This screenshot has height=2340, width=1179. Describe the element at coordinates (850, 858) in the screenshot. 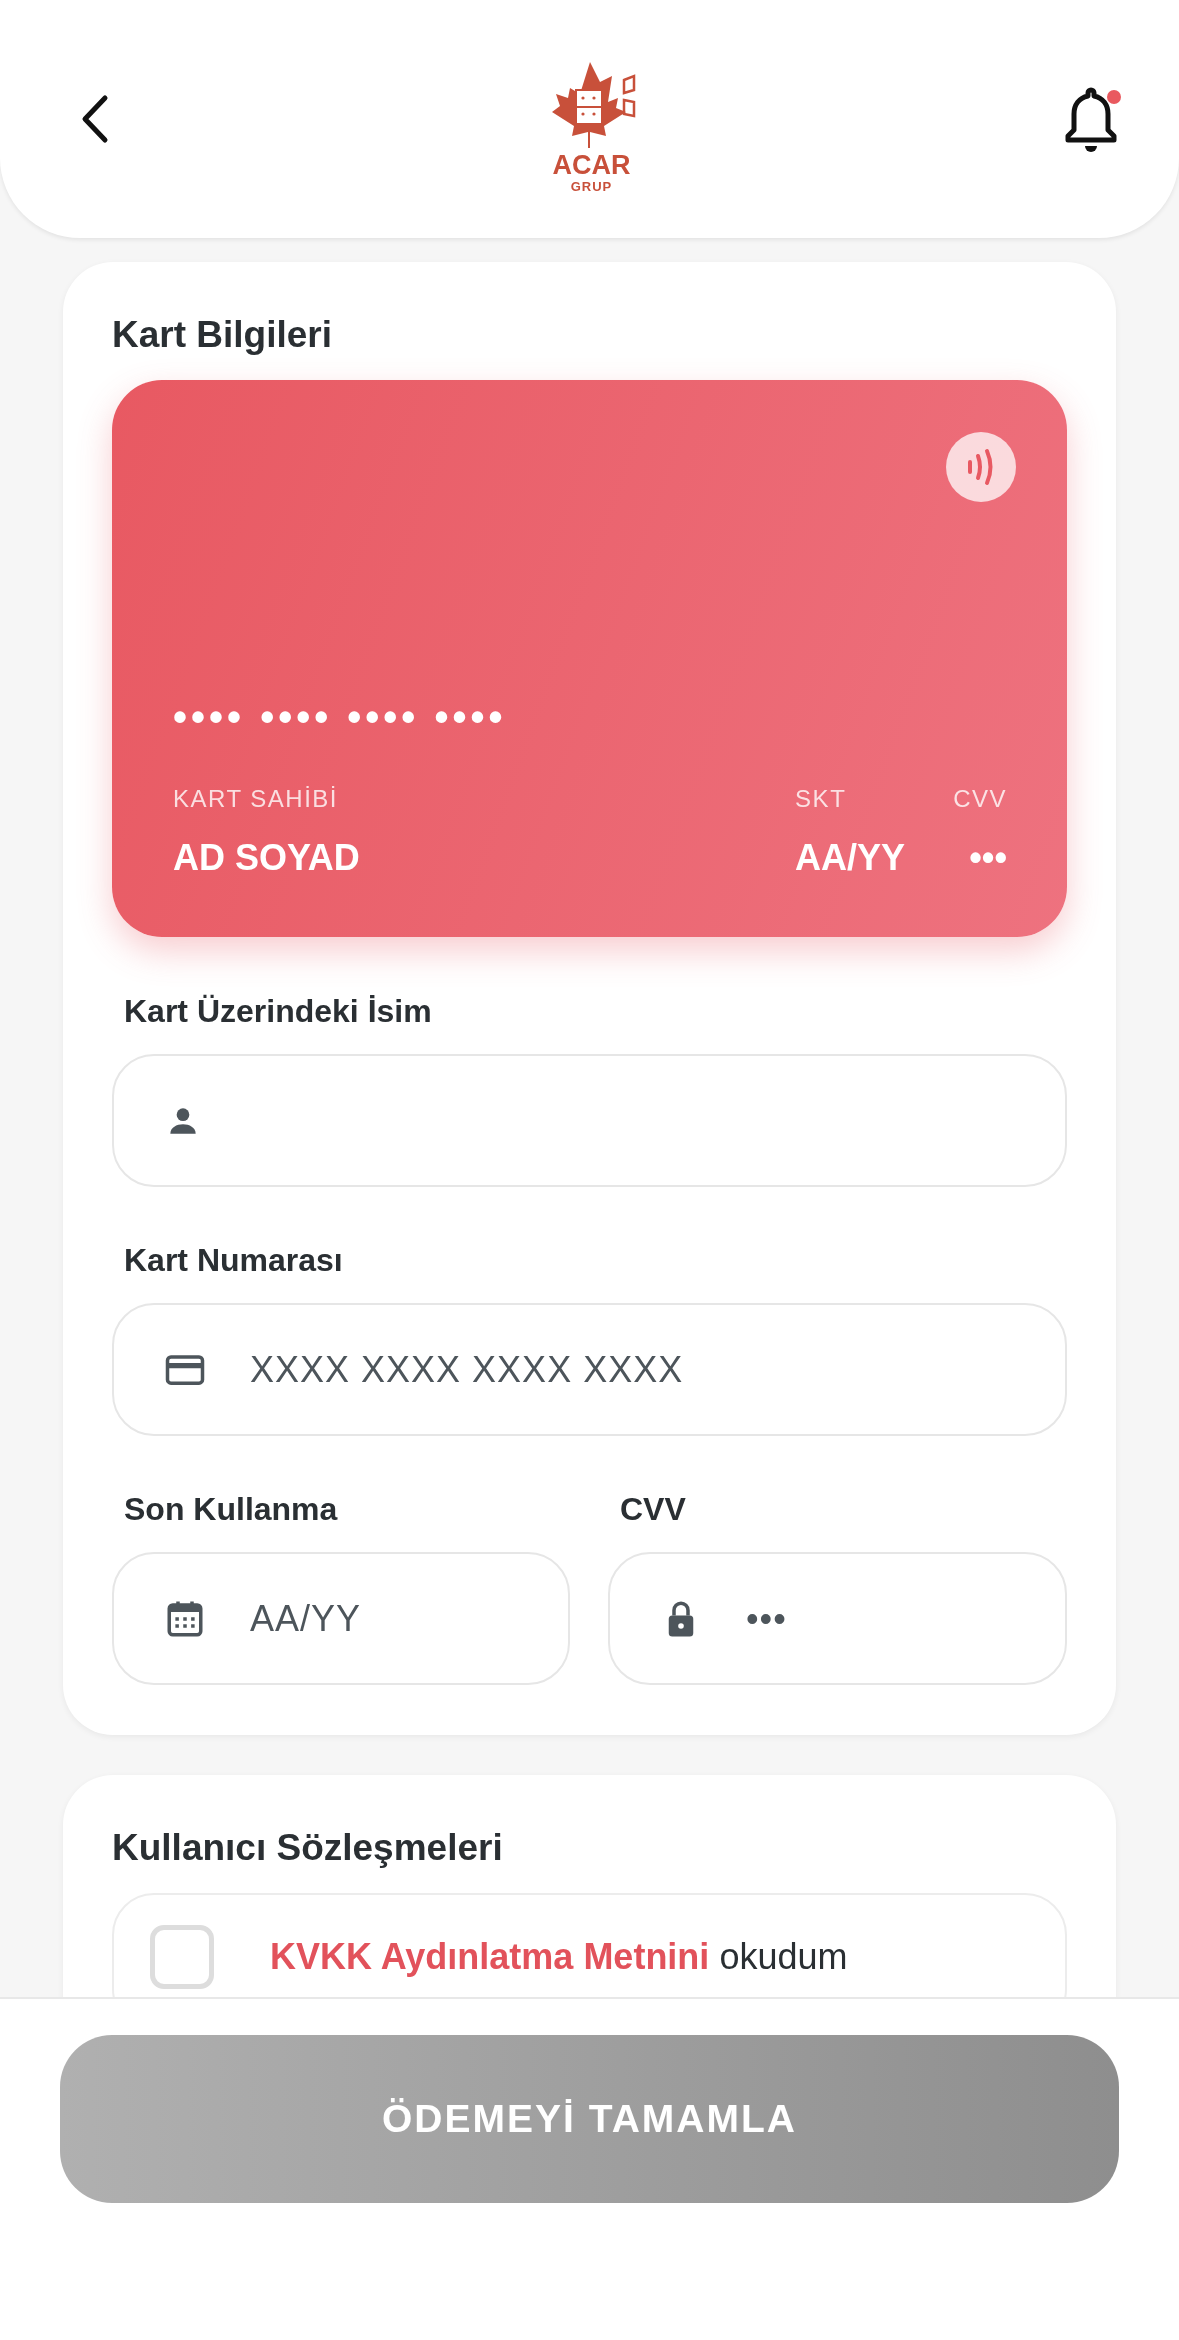

I see `expiry-value: AA/YY` at that location.